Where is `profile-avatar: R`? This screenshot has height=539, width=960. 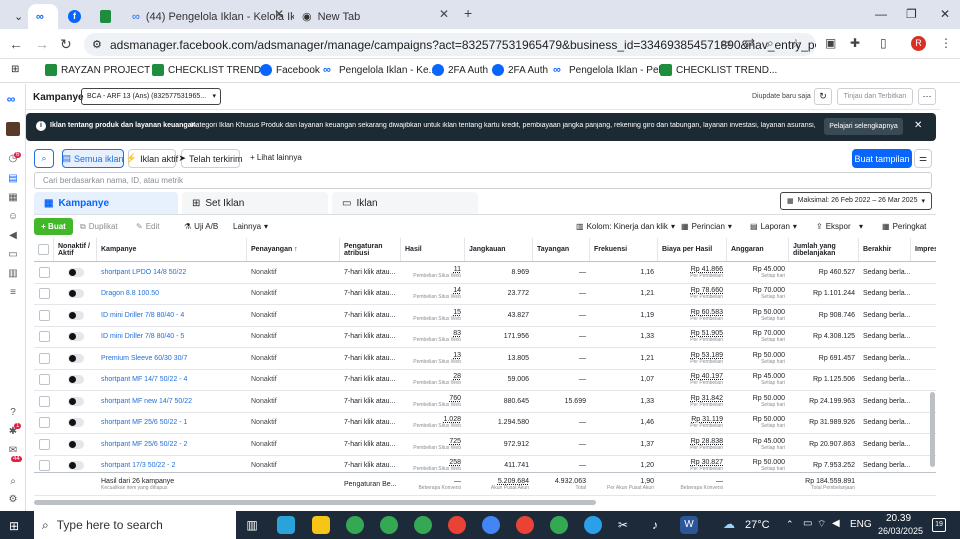
profile-avatar: R is located at coordinates (918, 43).